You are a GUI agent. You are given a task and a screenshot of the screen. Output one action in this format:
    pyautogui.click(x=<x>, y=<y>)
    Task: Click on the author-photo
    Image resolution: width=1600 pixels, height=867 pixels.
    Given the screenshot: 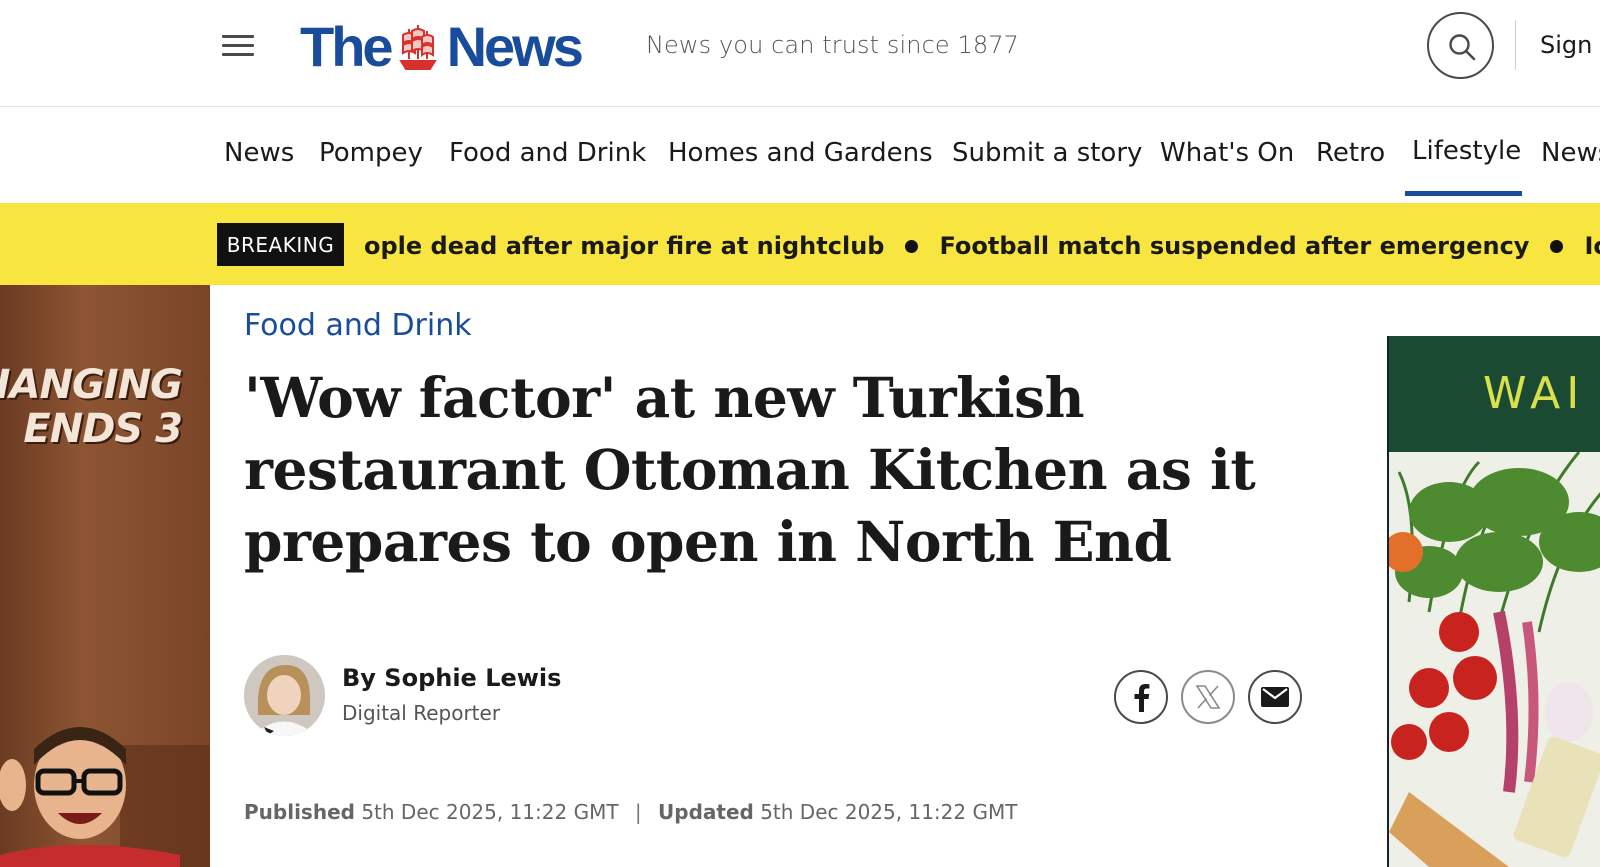 What is the action you would take?
    pyautogui.click(x=284, y=695)
    